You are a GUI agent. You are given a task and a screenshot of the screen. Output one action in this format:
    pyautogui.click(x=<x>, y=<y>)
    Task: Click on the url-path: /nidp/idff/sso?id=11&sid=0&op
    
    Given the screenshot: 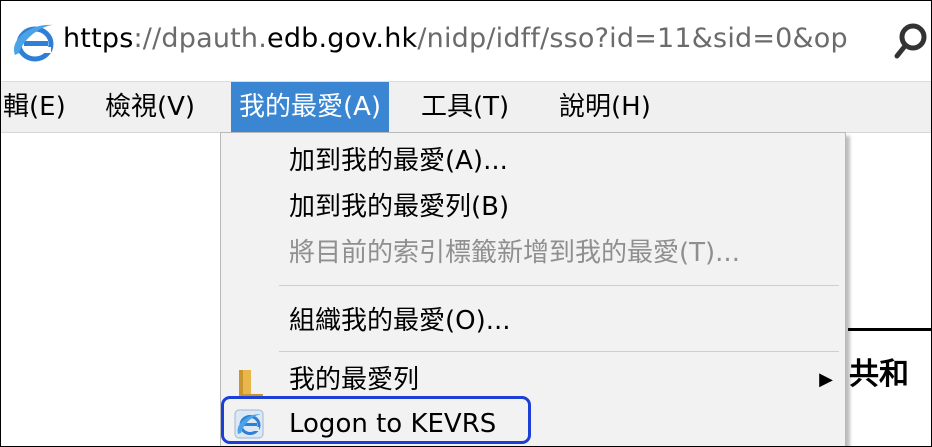 What is the action you would take?
    pyautogui.click(x=632, y=38)
    